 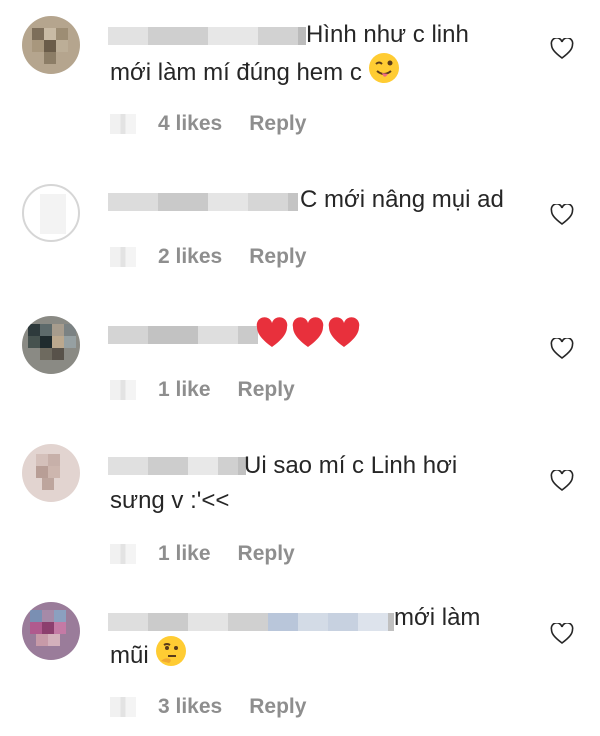 What do you see at coordinates (190, 123) in the screenshot?
I see `likes-count: 4 likes` at bounding box center [190, 123].